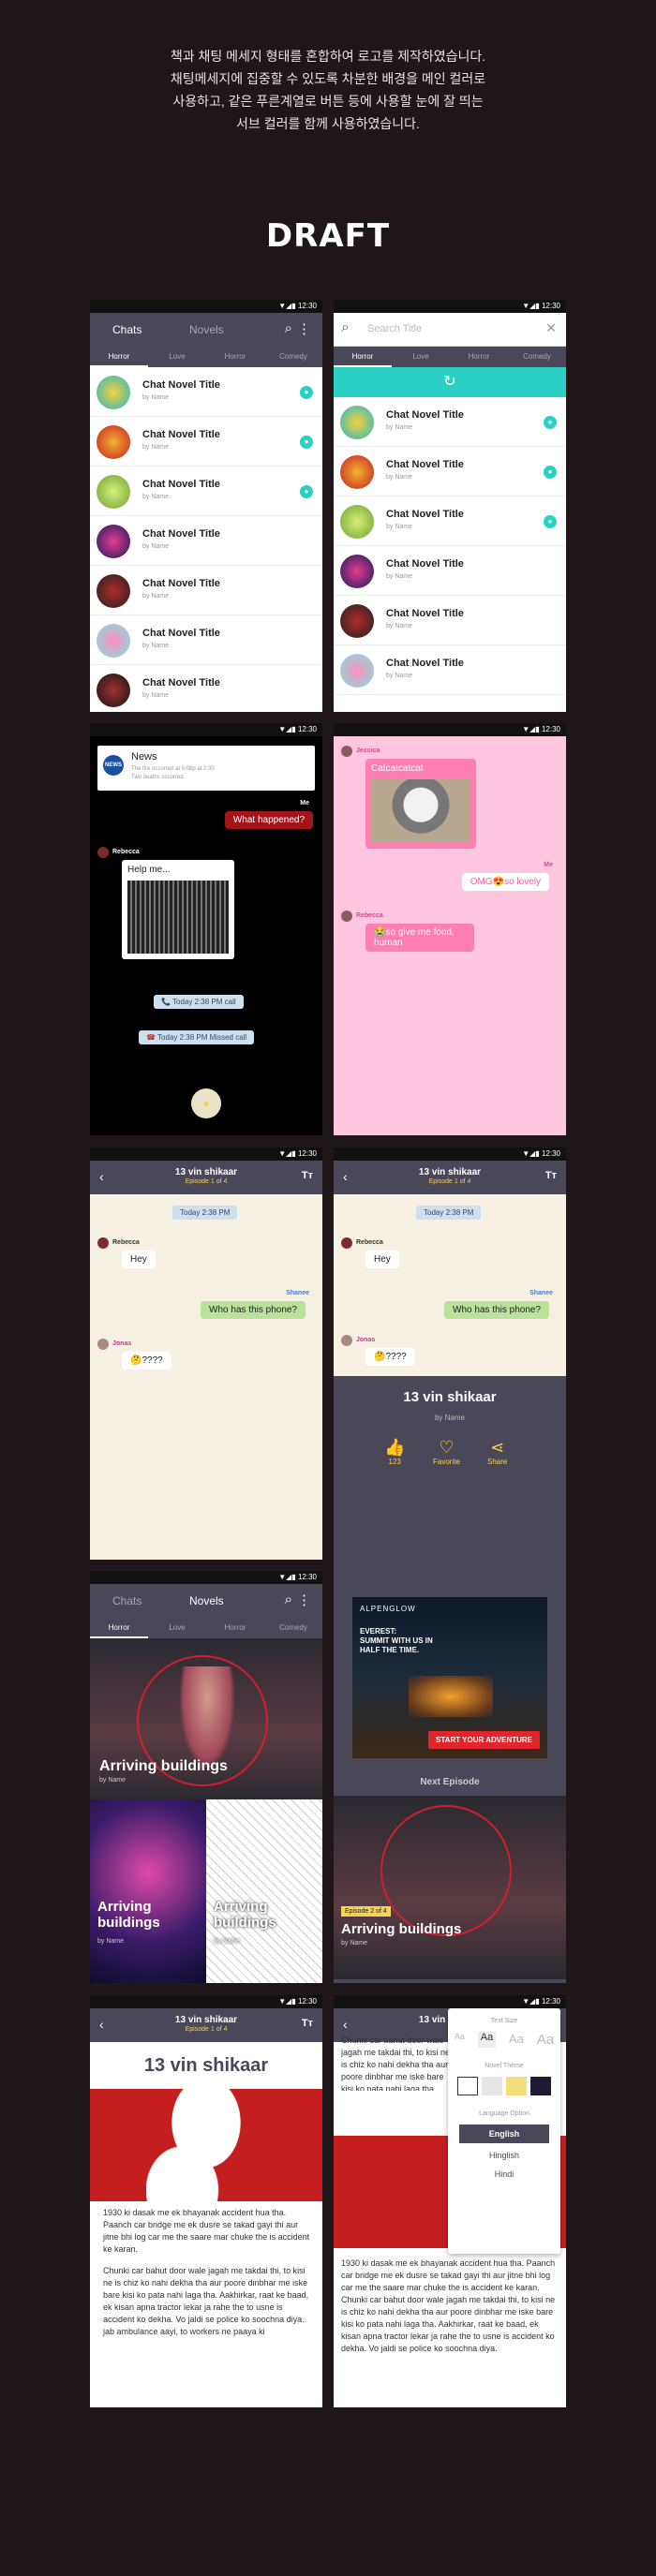 This screenshot has width=656, height=2576. I want to click on like-button: 👍 123, so click(395, 1452).